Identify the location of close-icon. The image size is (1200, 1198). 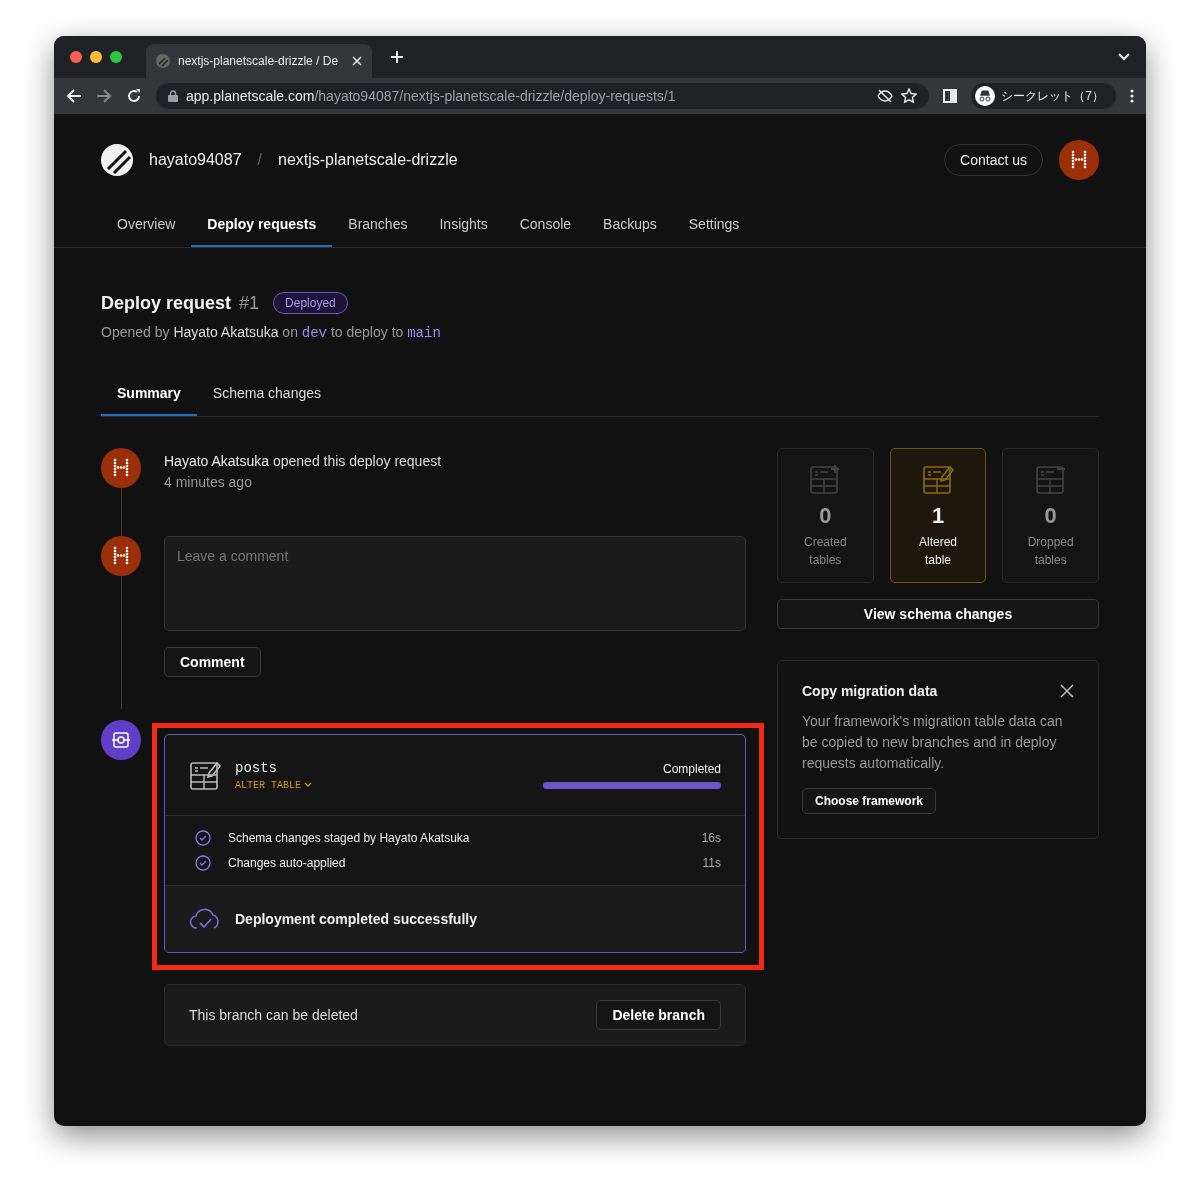
(1067, 691).